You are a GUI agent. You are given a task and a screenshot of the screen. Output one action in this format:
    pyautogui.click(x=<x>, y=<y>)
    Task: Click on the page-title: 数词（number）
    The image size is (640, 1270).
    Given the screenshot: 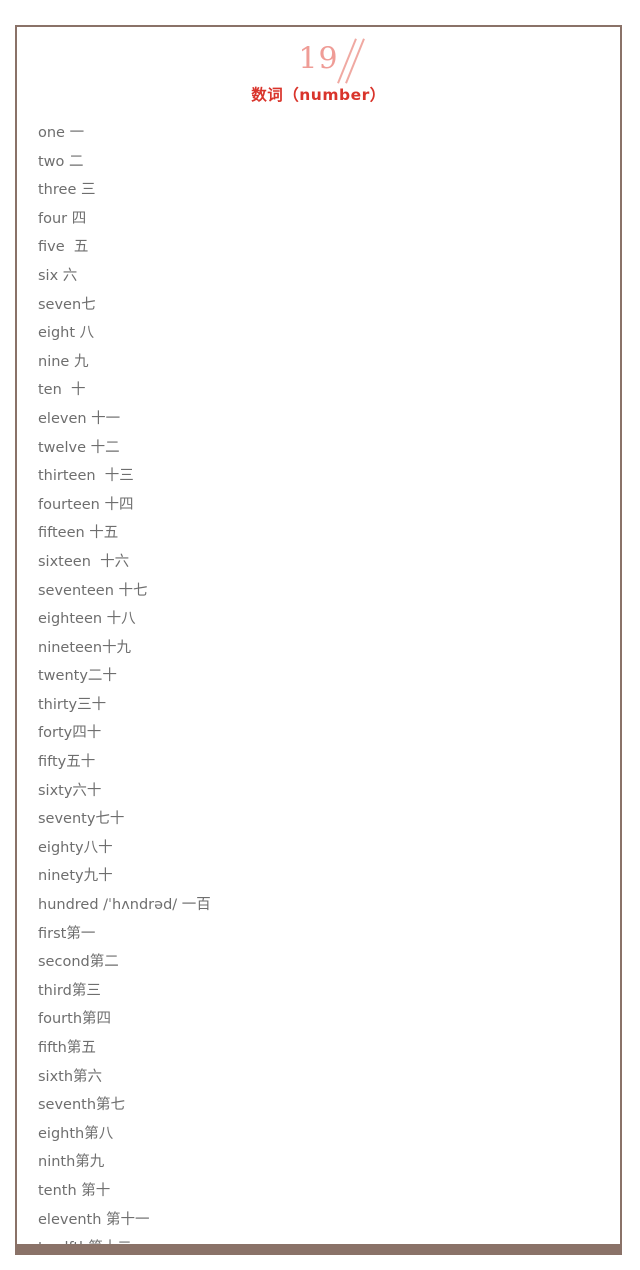 What is the action you would take?
    pyautogui.click(x=318, y=94)
    